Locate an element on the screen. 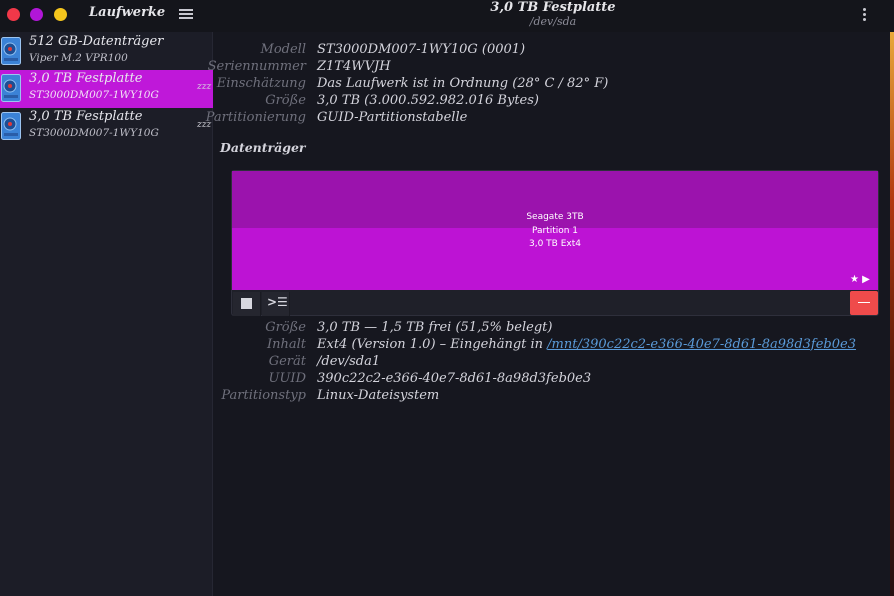  content-text: Ext4 (Version 1.0) – Eingehängt in is located at coordinates (432, 344).